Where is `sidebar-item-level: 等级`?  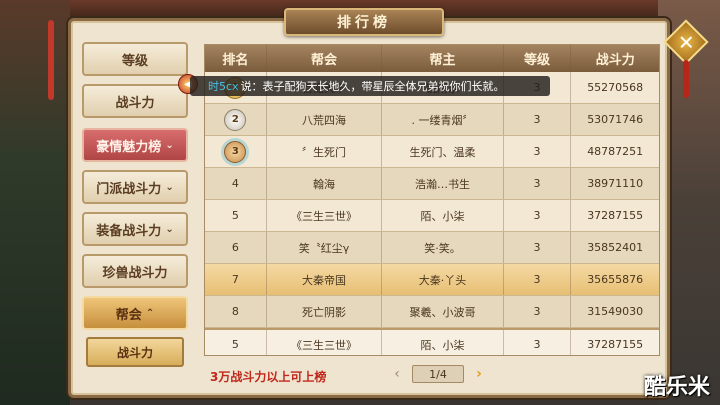 sidebar-item-level: 等级 is located at coordinates (135, 59).